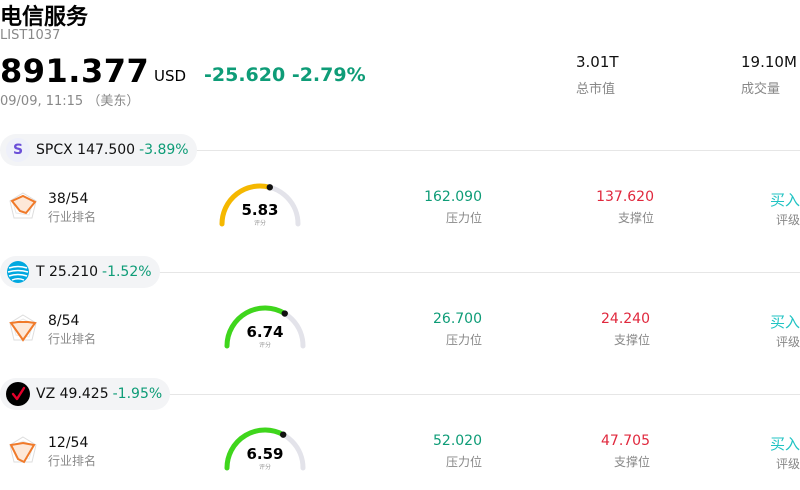 Image resolution: width=800 pixels, height=490 pixels. What do you see at coordinates (106, 150) in the screenshot?
I see `stock-price: 147.500` at bounding box center [106, 150].